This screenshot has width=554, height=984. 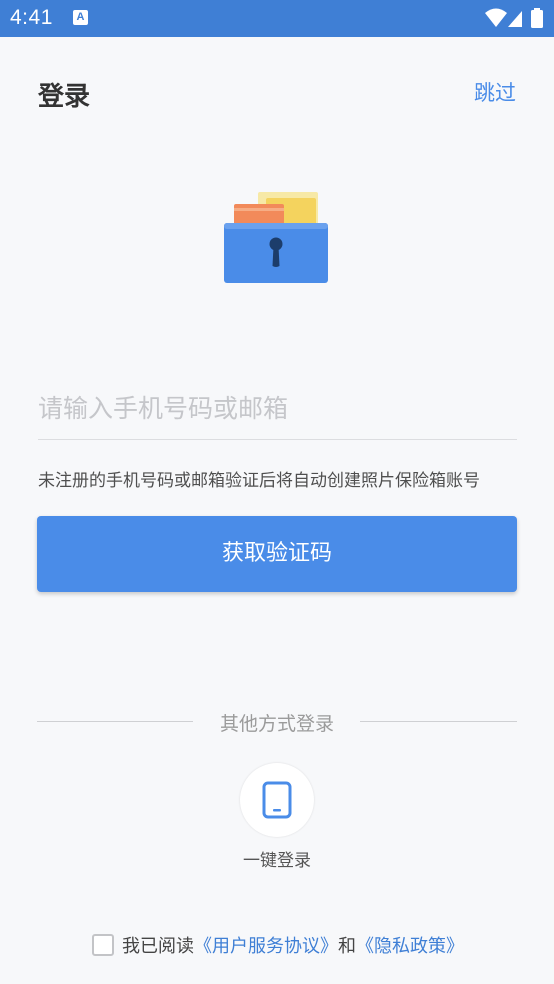 I want to click on agreement-prefix: 我已阅读, so click(x=158, y=946).